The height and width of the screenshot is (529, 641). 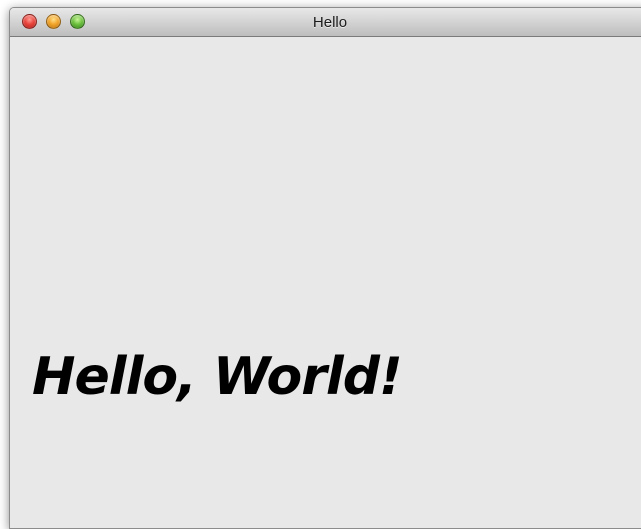 What do you see at coordinates (217, 377) in the screenshot?
I see `hello-world-label: Hello, World!` at bounding box center [217, 377].